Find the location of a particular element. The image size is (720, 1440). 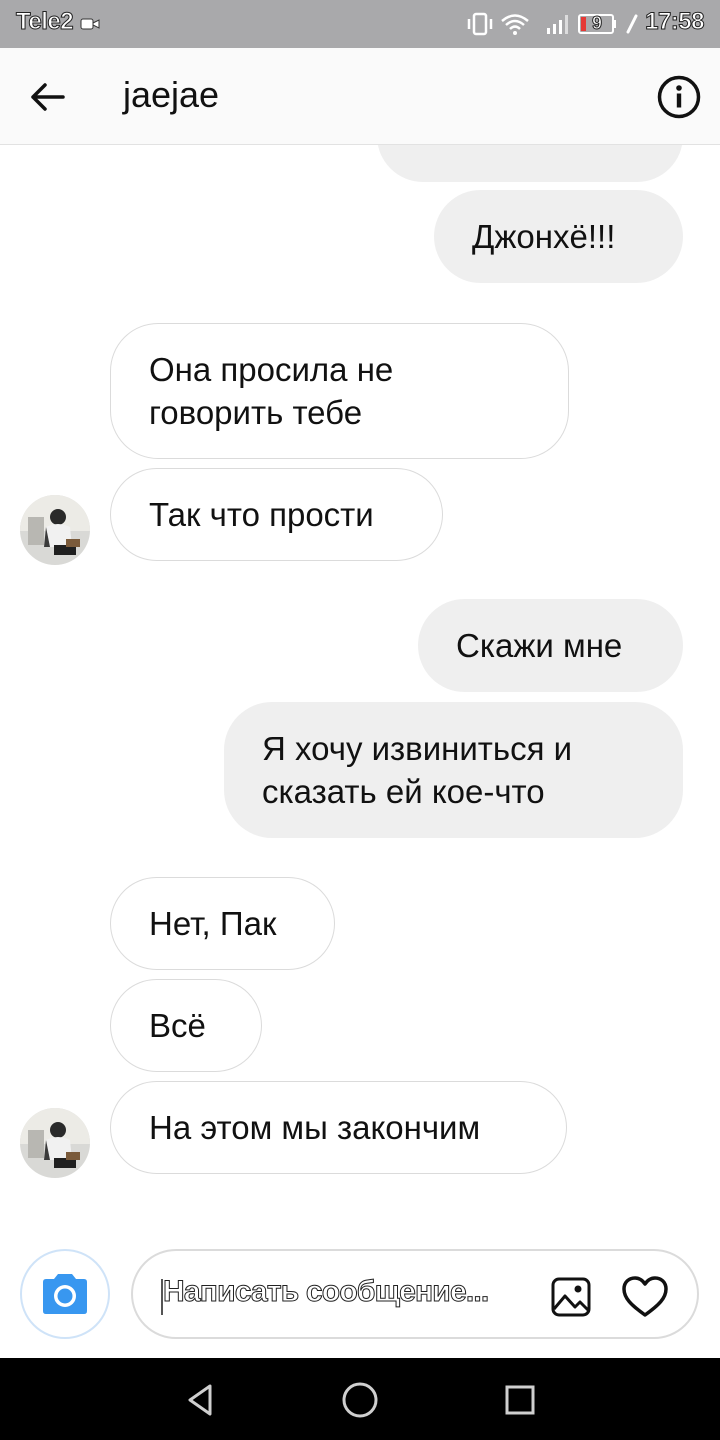

nav-back-icon is located at coordinates (200, 1400).